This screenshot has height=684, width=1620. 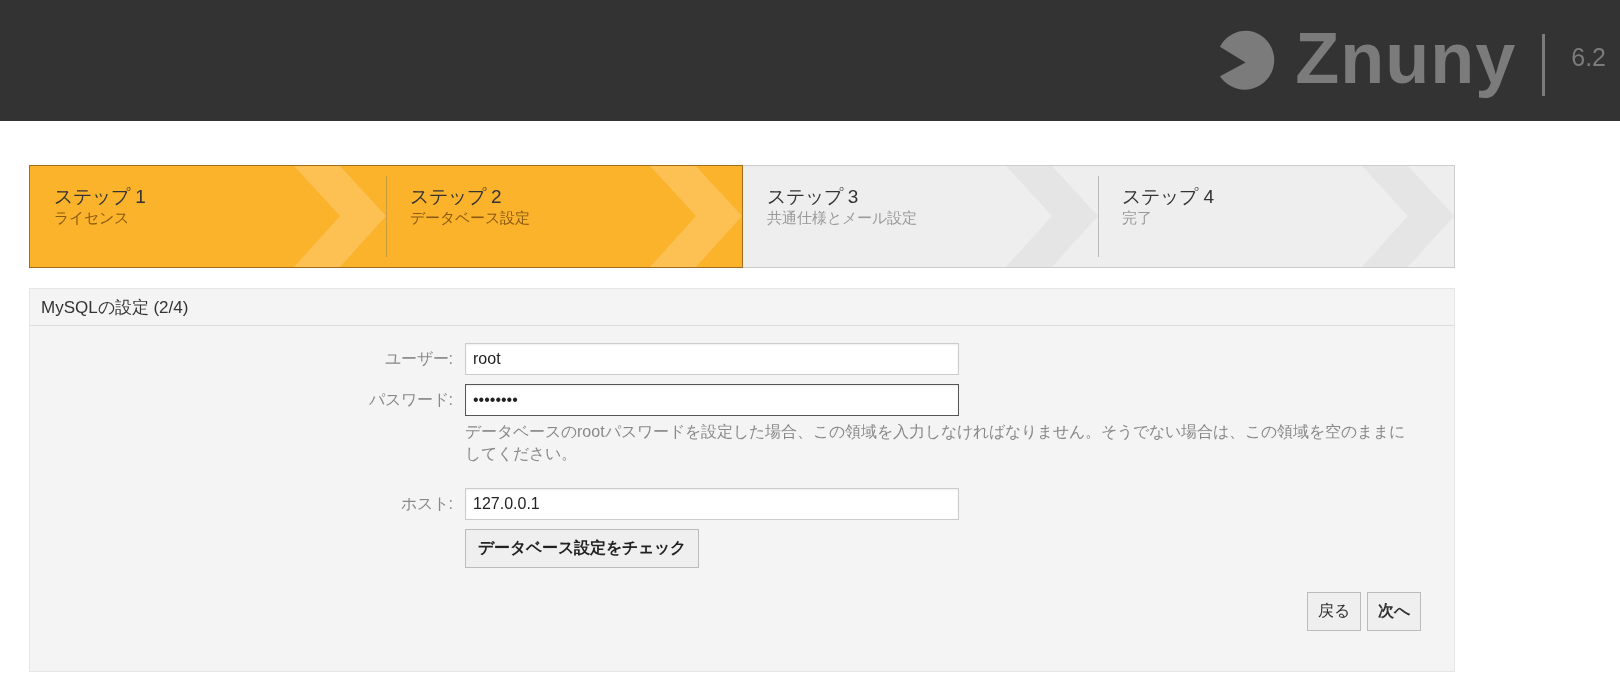 What do you see at coordinates (470, 217) in the screenshot?
I see `step-subtitle: データベース設定` at bounding box center [470, 217].